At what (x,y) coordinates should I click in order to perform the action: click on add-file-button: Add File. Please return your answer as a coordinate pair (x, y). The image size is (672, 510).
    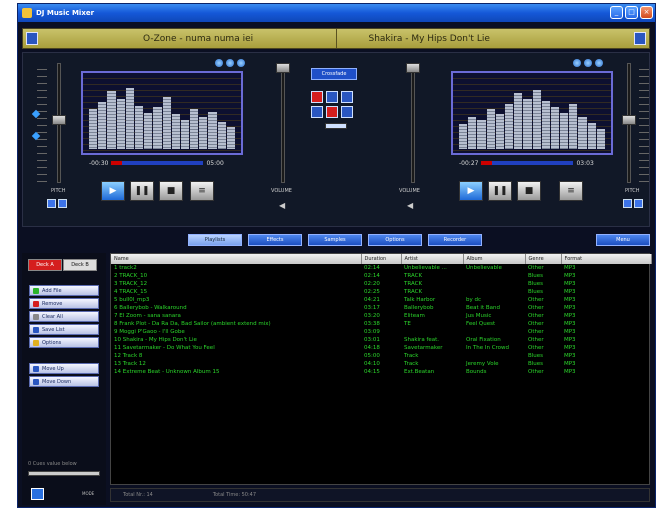
    Looking at the image, I should click on (64, 290).